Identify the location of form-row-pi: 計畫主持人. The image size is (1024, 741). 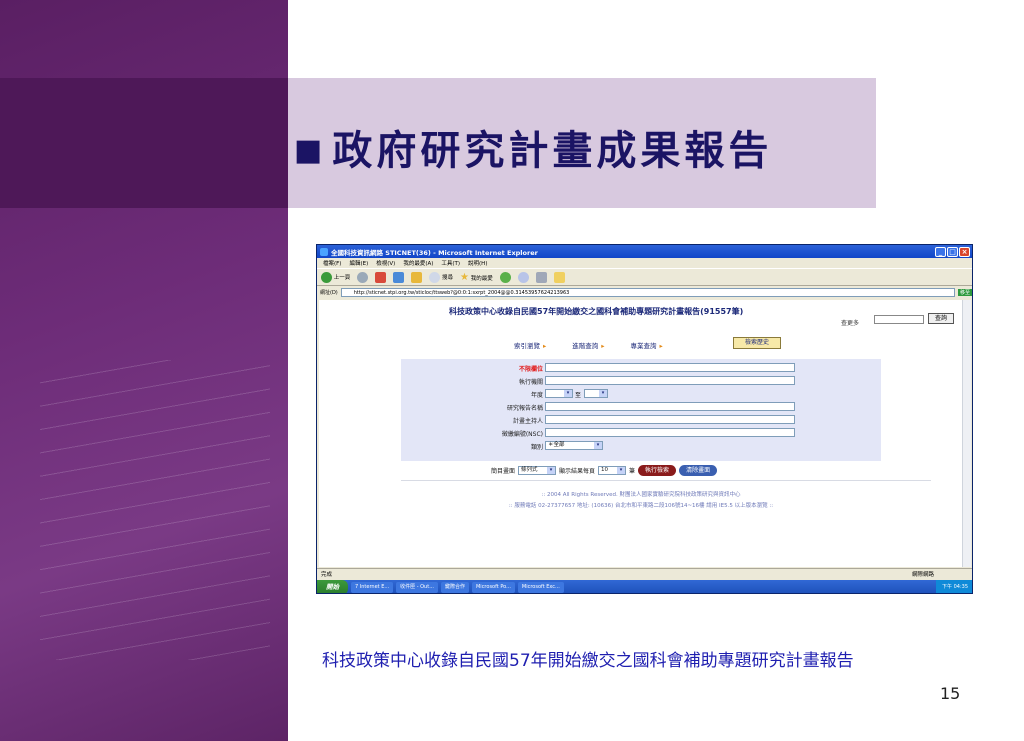
(641, 420).